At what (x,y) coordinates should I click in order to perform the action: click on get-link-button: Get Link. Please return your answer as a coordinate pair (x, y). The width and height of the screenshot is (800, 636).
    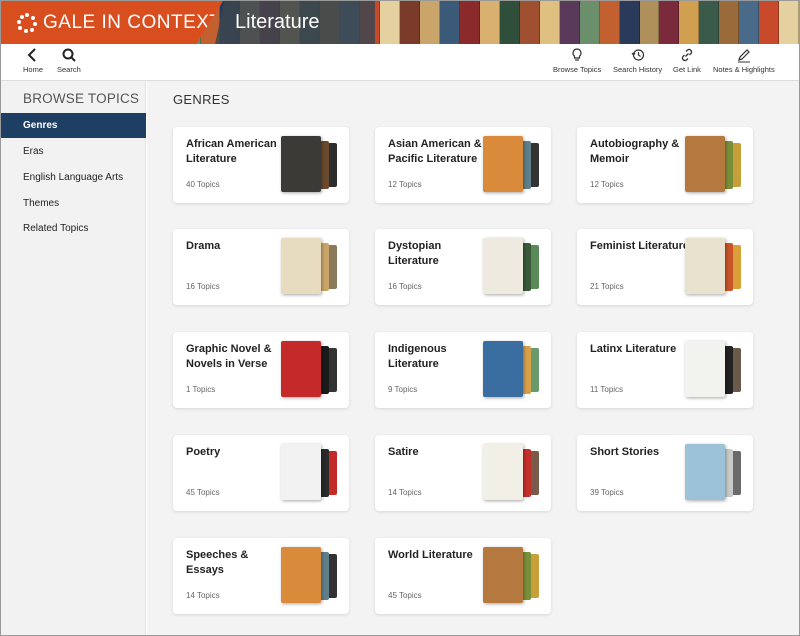
    Looking at the image, I should click on (687, 60).